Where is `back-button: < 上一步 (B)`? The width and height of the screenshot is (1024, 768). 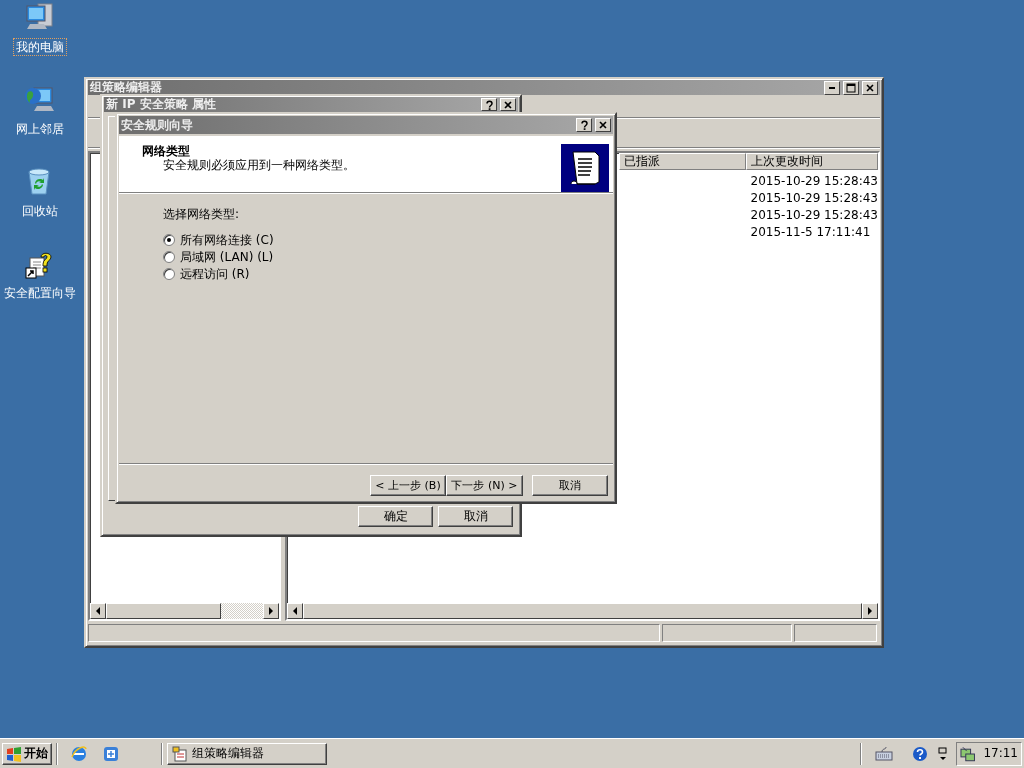
back-button: < 上一步 (B) is located at coordinates (408, 485).